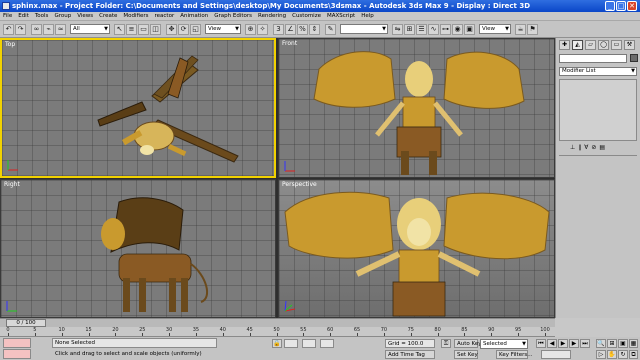 The image size is (640, 360). What do you see at coordinates (504, 344) in the screenshot?
I see `key-mode-dropdown: Selected ▼` at bounding box center [504, 344].